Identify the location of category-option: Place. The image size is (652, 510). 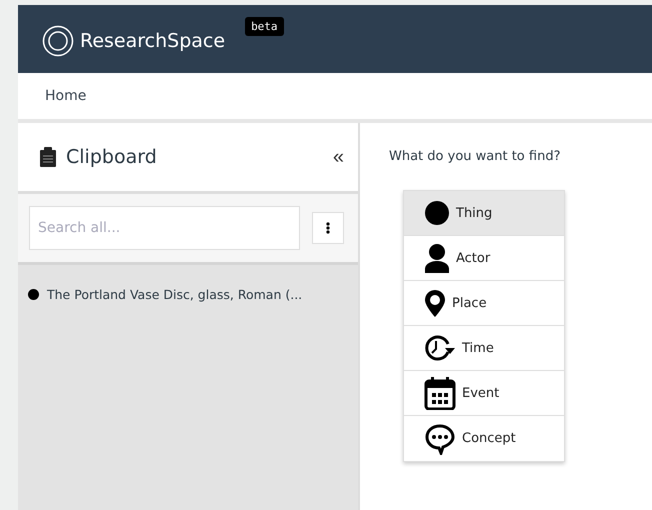
(484, 303).